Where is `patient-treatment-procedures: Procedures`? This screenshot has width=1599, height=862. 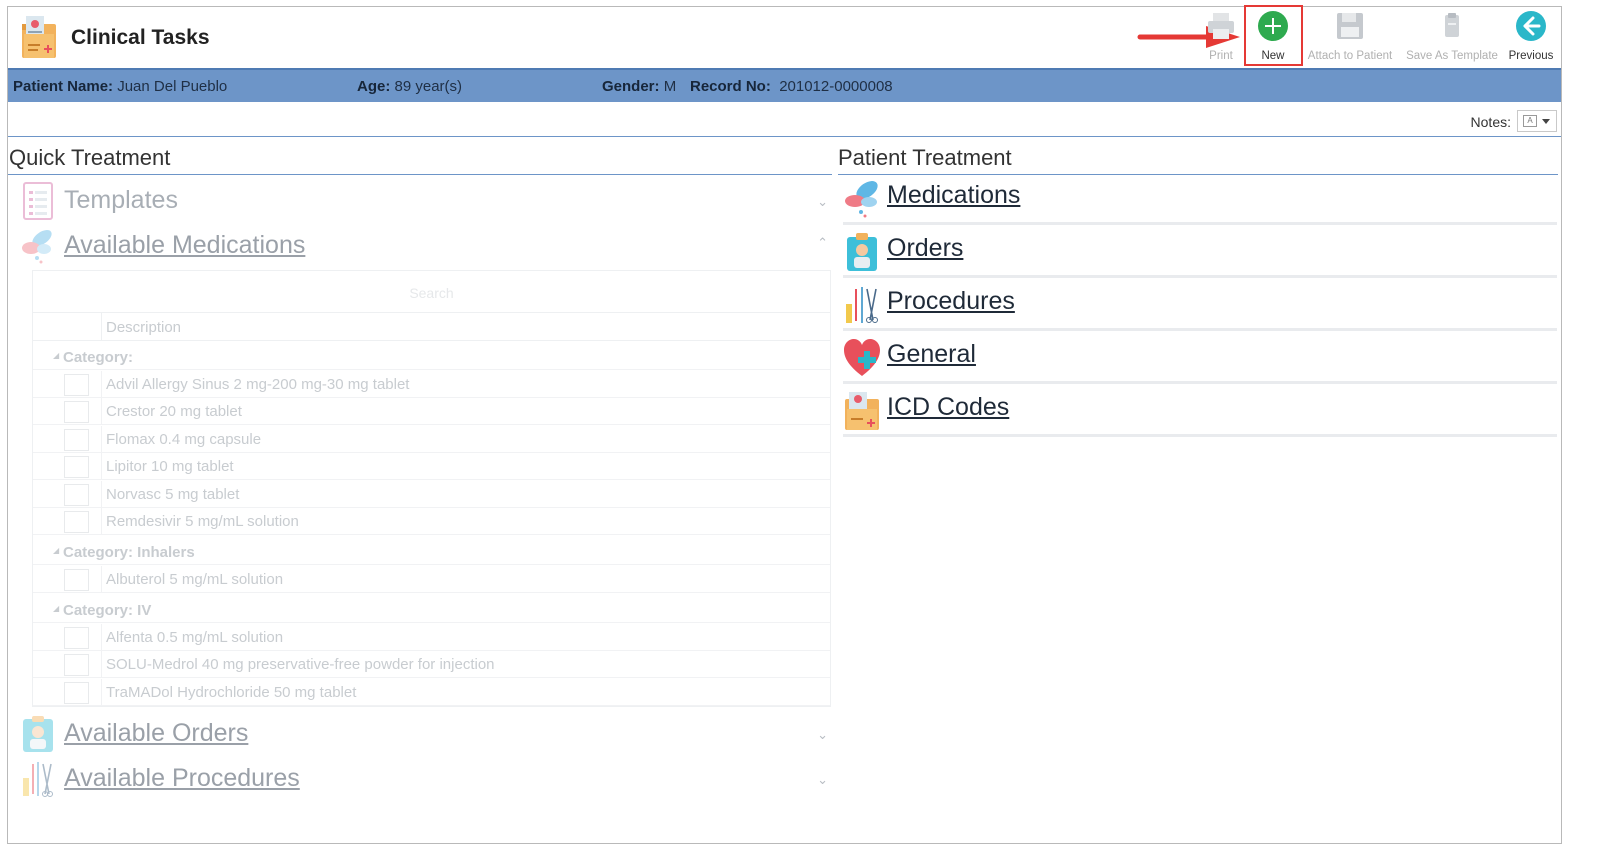 patient-treatment-procedures: Procedures is located at coordinates (1200, 306).